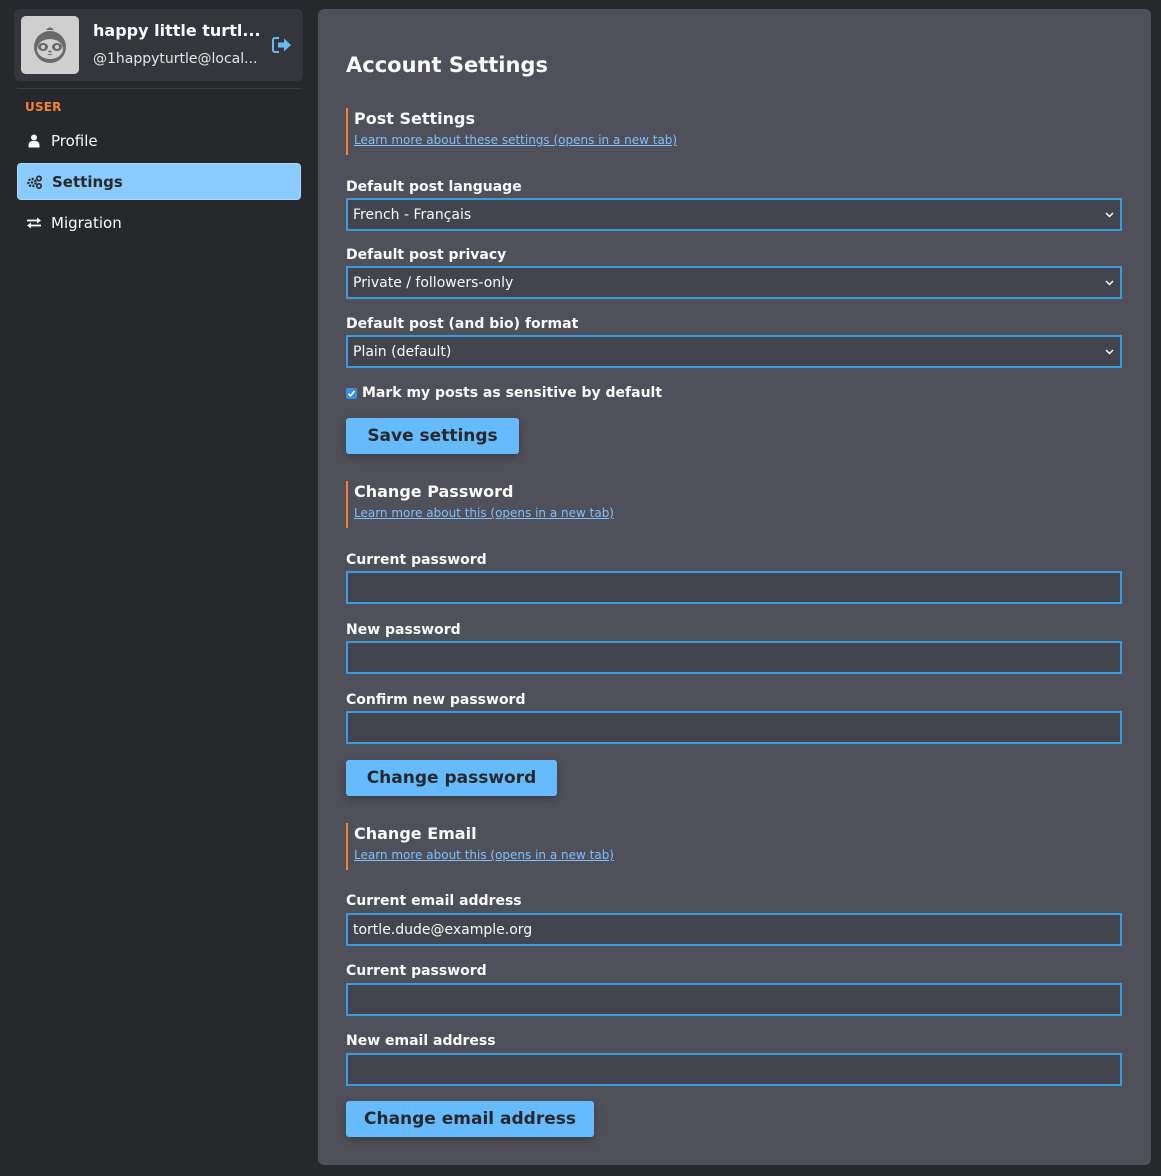 The height and width of the screenshot is (1176, 1161). I want to click on sensitive-default-checkbox, so click(351, 393).